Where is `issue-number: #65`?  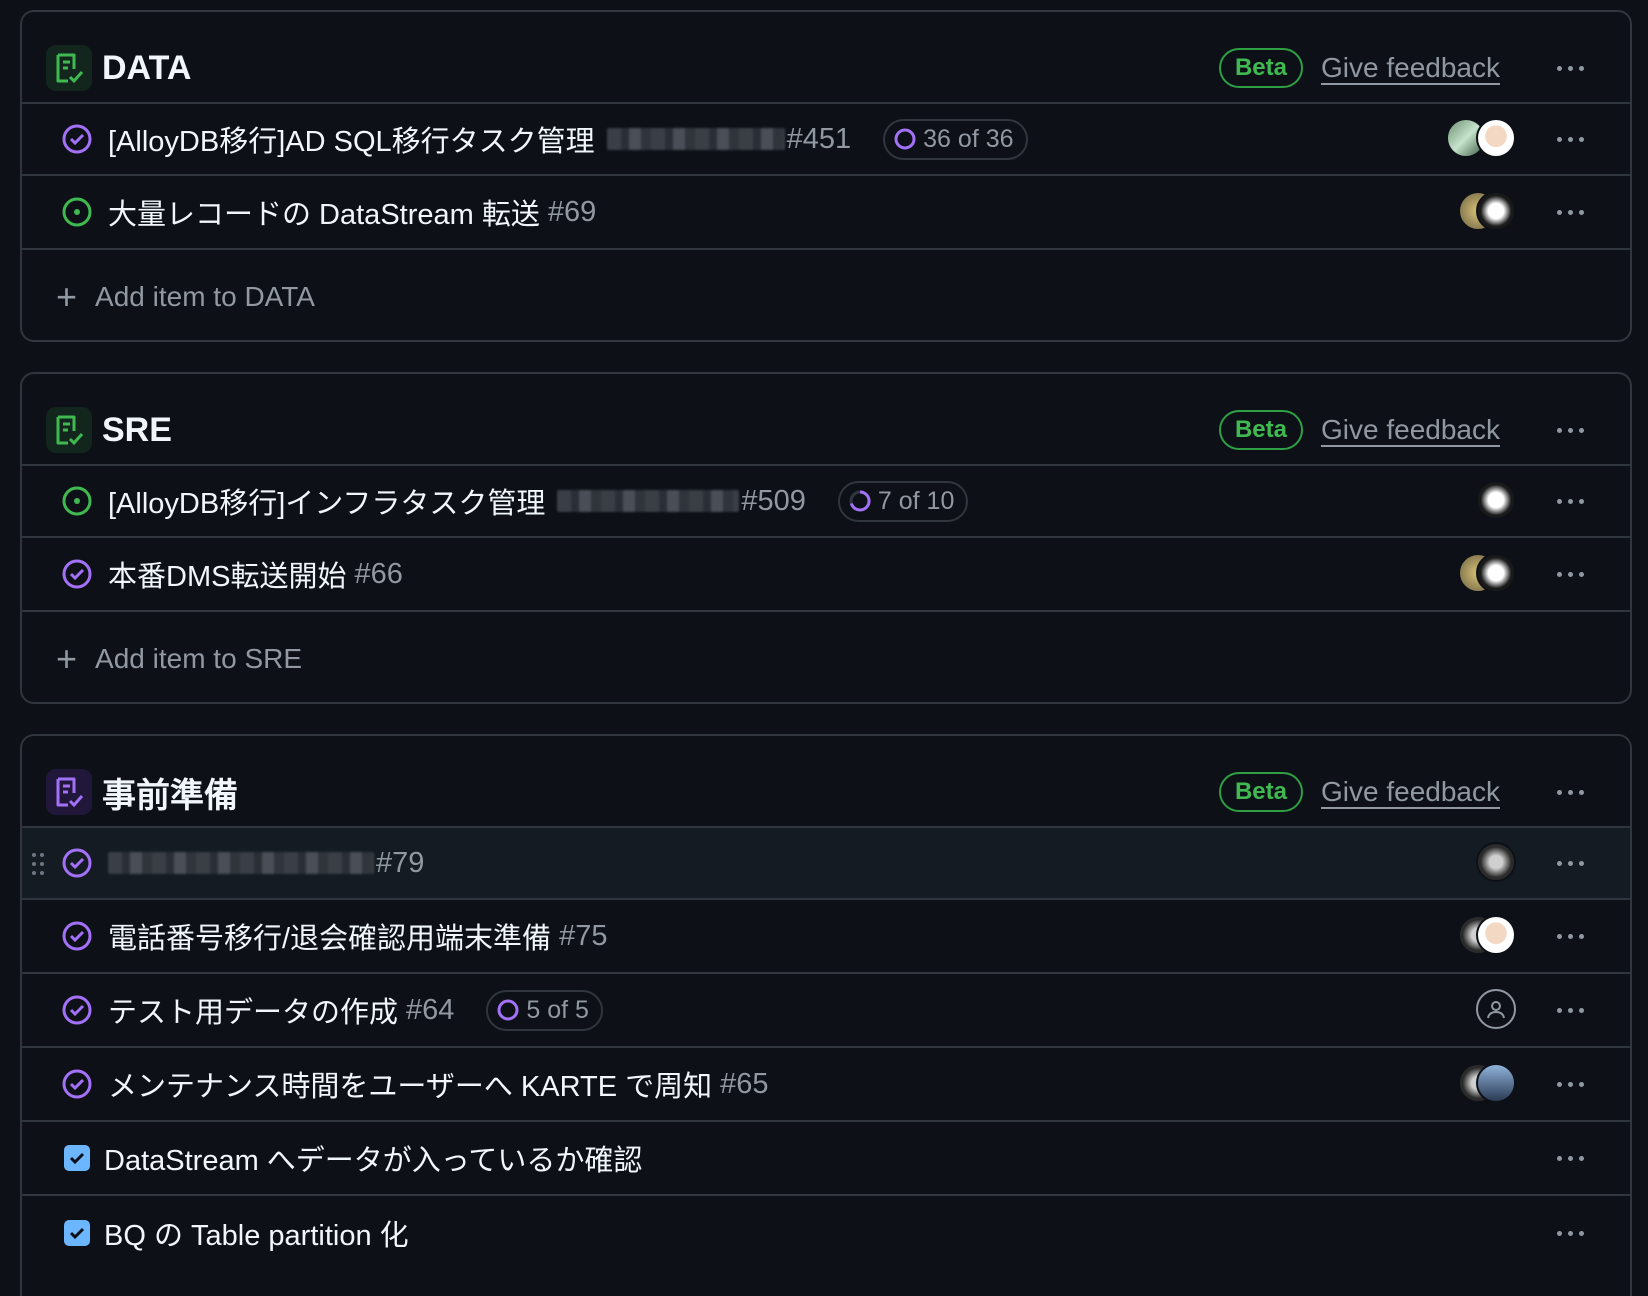 issue-number: #65 is located at coordinates (744, 1083).